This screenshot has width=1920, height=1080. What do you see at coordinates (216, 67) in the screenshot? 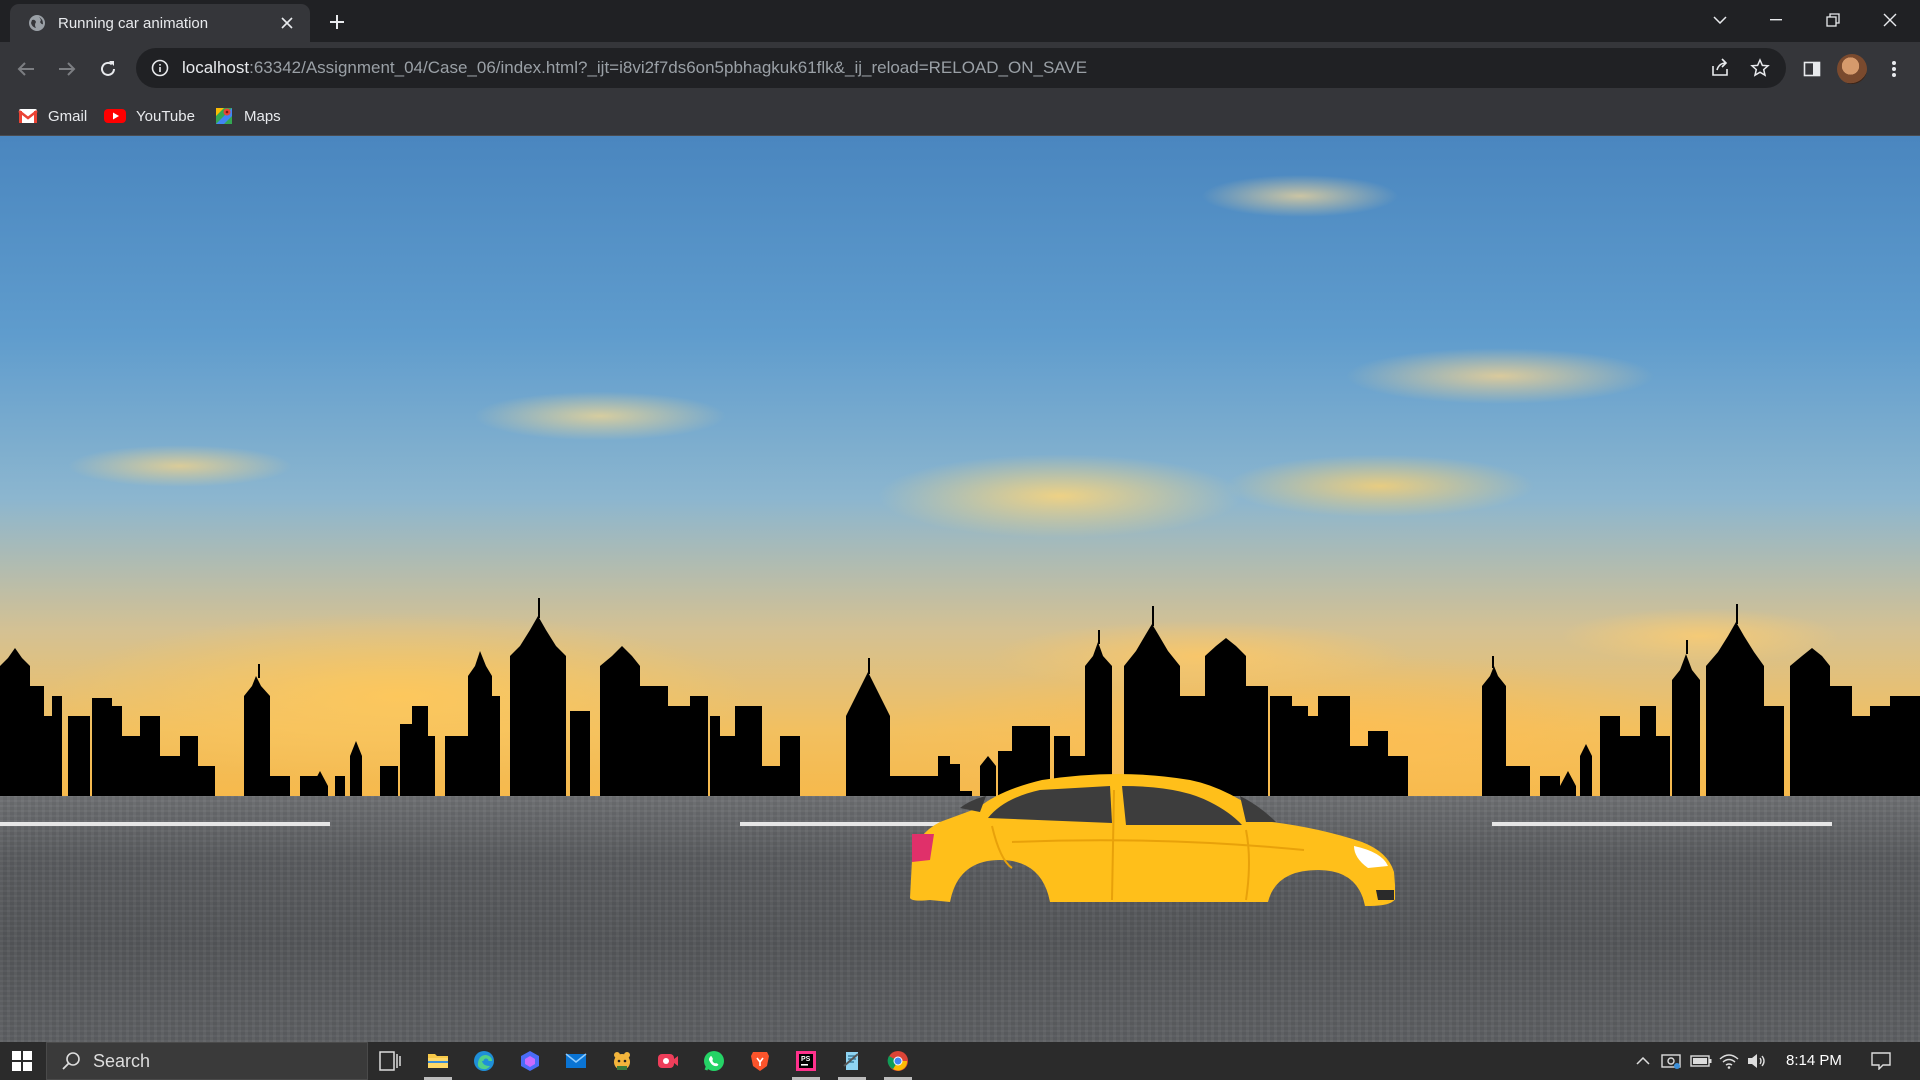
I see `url-host: localhost` at bounding box center [216, 67].